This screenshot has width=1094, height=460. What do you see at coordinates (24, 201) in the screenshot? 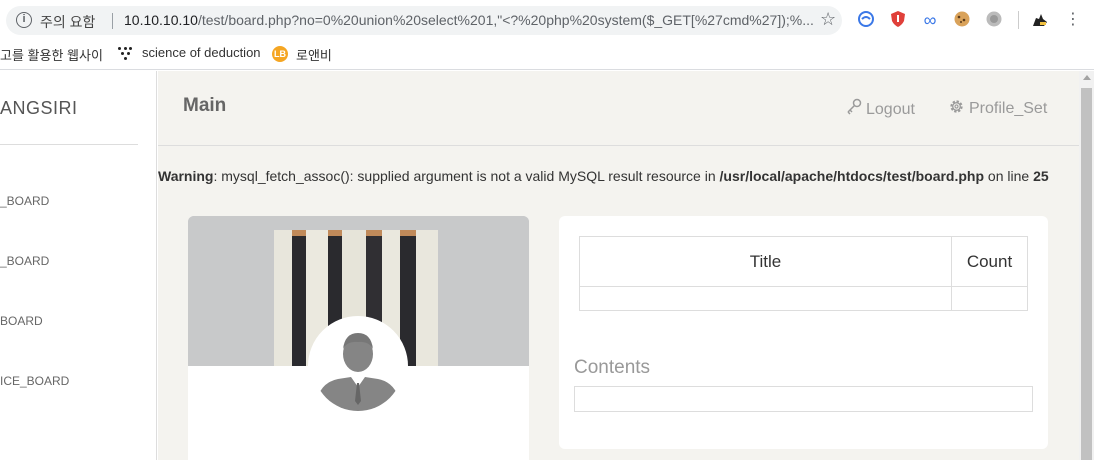
I see `sidebar-item-board-1: _BOARD` at bounding box center [24, 201].